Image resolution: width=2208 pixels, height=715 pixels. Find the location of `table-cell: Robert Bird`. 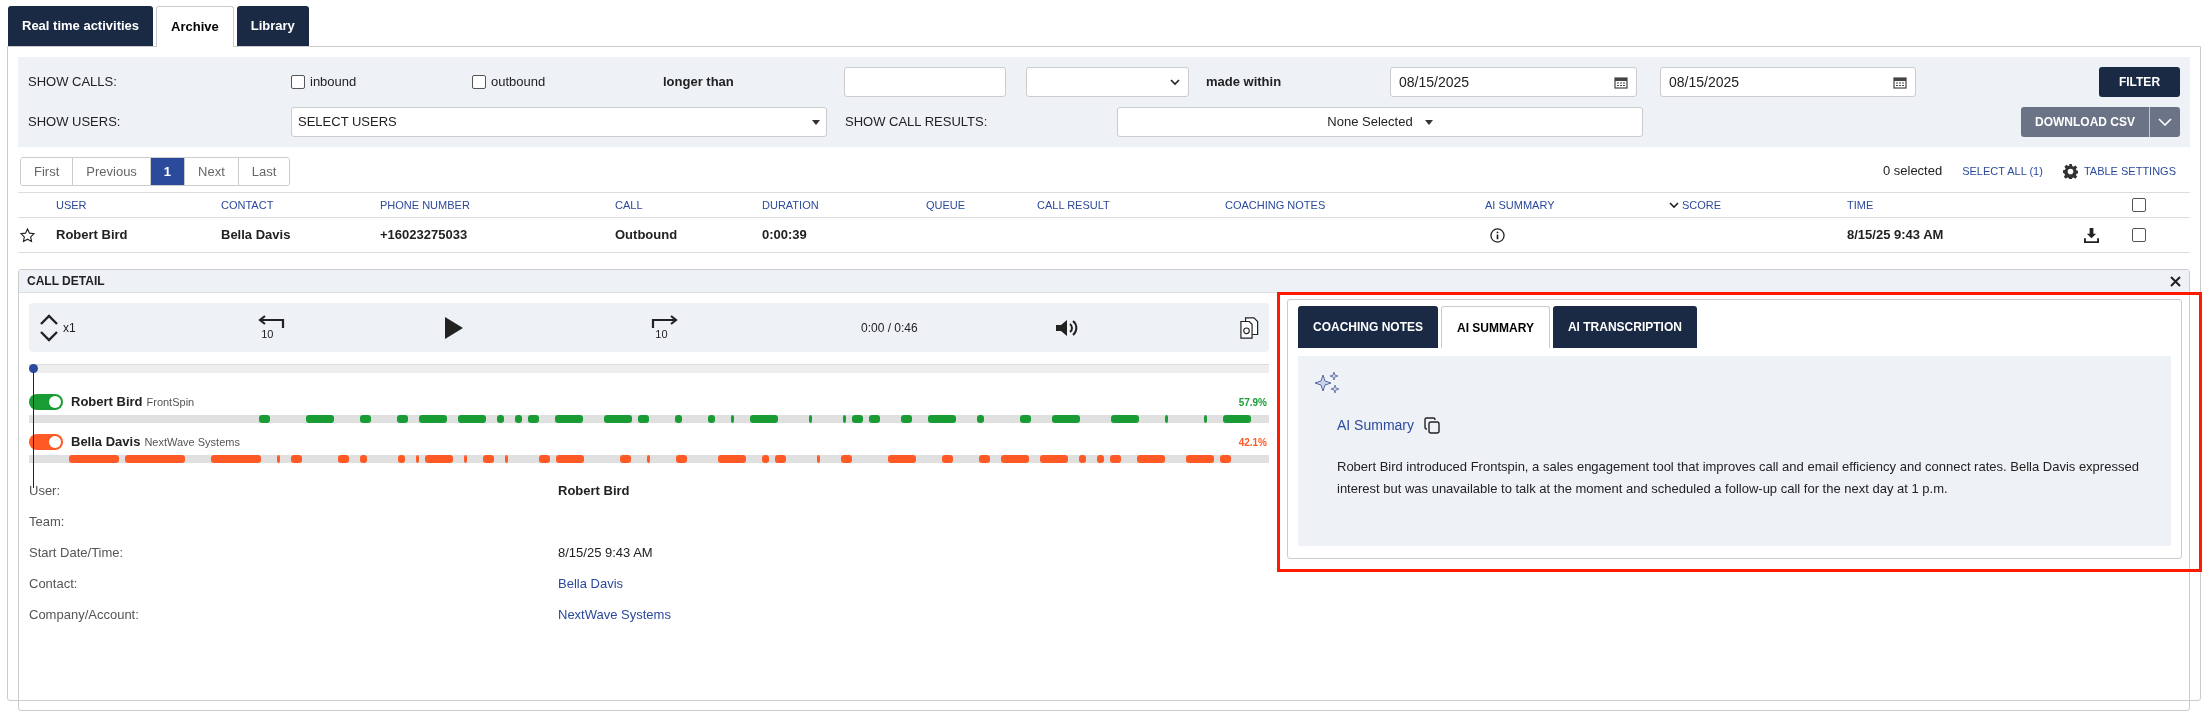

table-cell: Robert Bird is located at coordinates (92, 235).